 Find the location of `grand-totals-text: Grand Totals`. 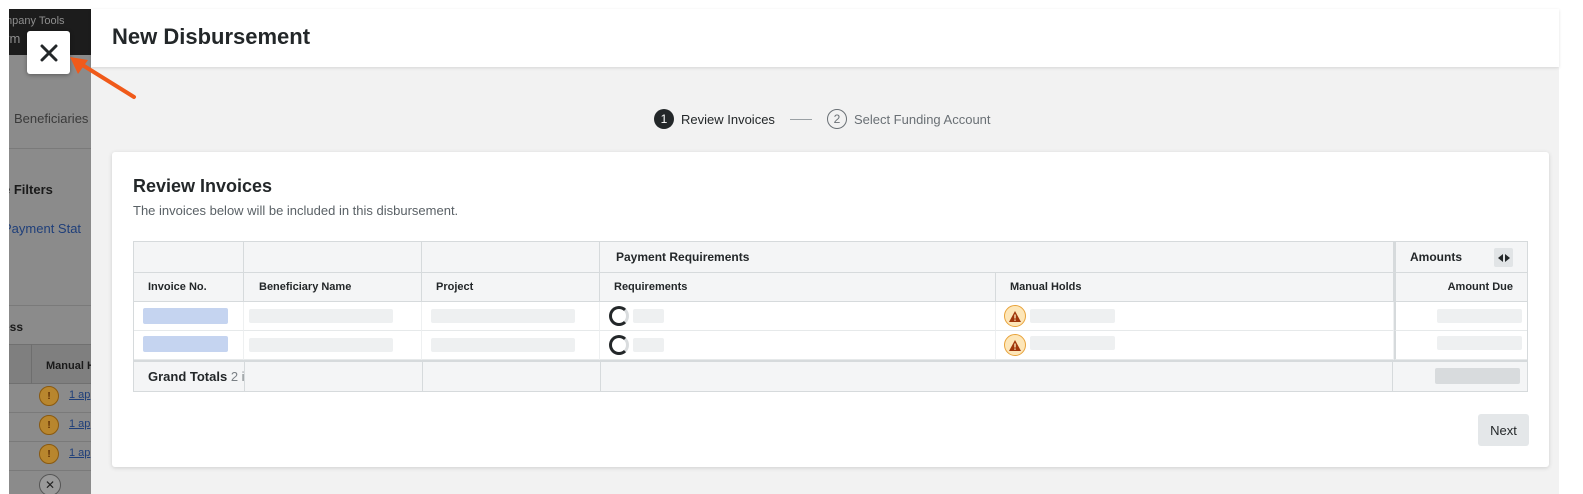

grand-totals-text: Grand Totals is located at coordinates (188, 376).